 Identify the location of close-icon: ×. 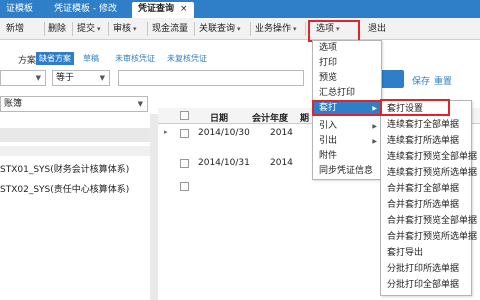
(184, 9).